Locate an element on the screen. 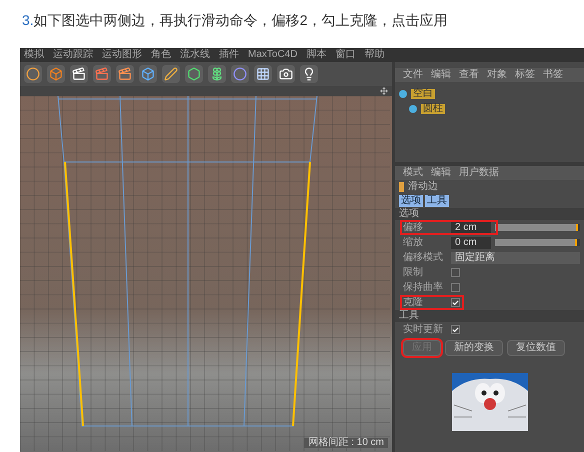 The height and width of the screenshot is (452, 584). number-field: 0 cm is located at coordinates (471, 242).